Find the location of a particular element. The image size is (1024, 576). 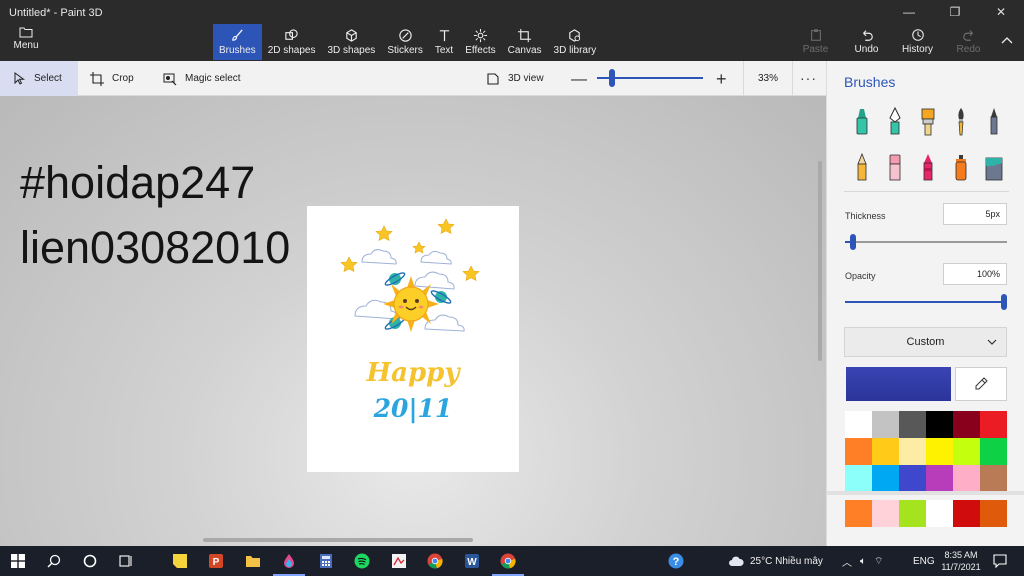

brush-crayon is located at coordinates (927, 168).